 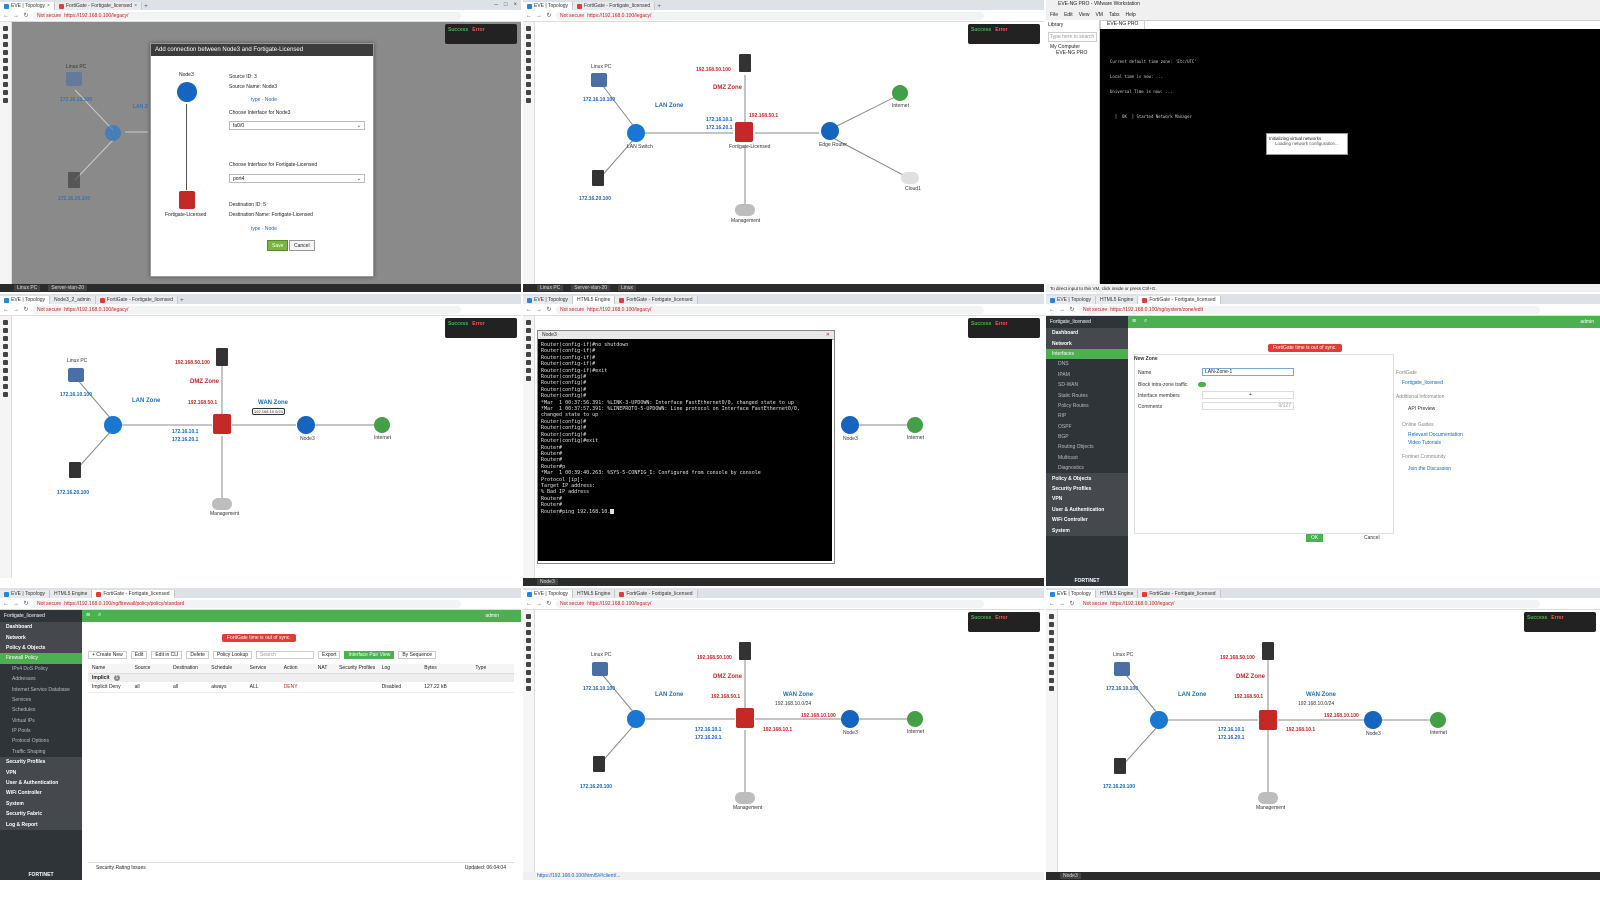 I want to click on forward-icon: →, so click(x=16, y=604).